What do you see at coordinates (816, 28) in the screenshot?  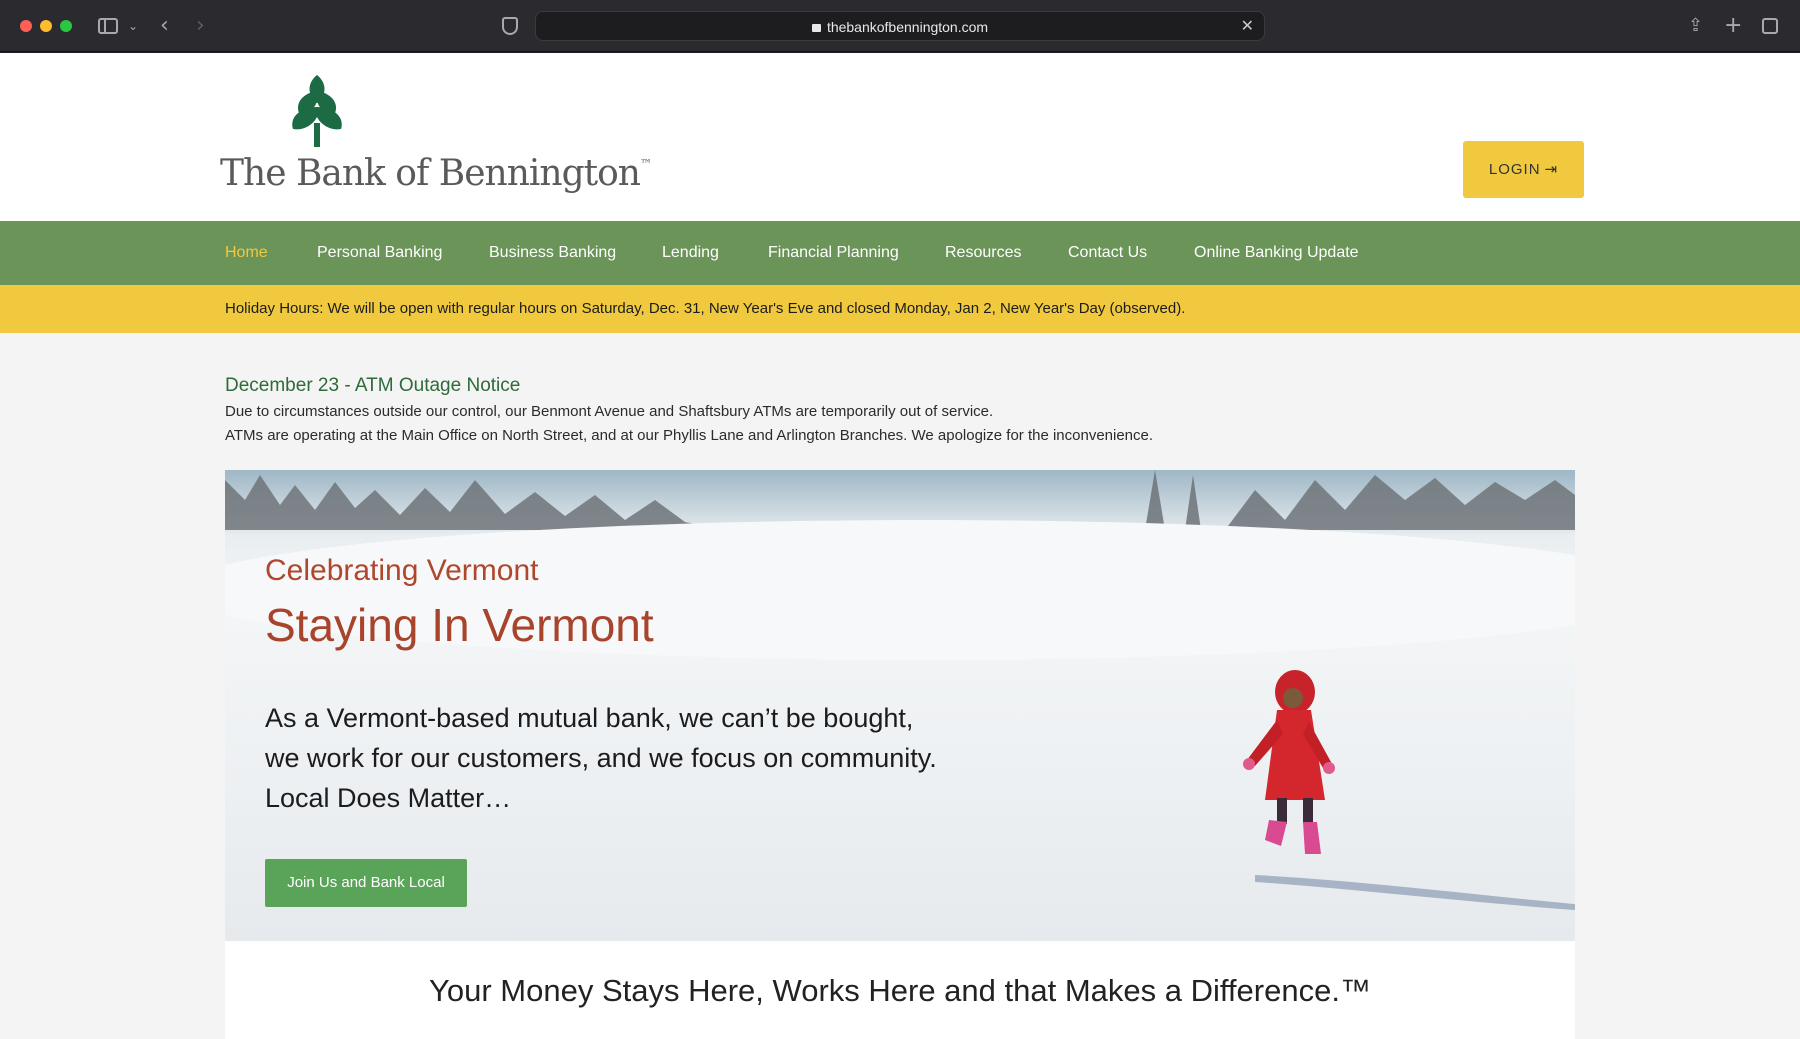 I see `lock-icon` at bounding box center [816, 28].